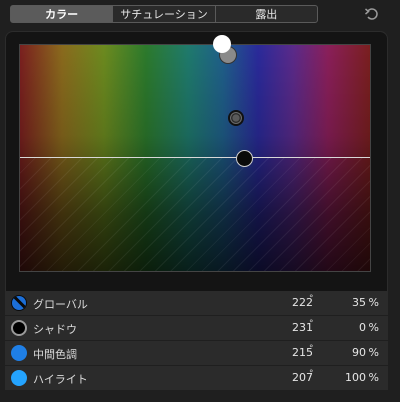  I want to click on neutral-line, so click(195, 157).